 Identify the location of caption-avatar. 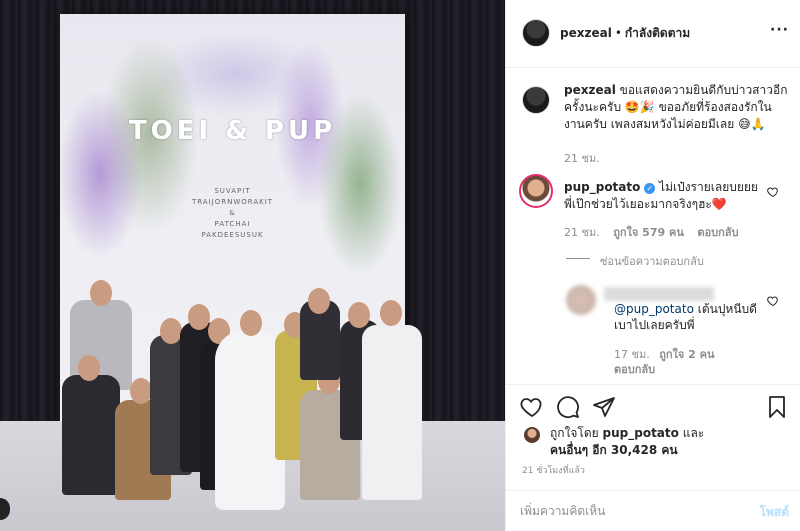
(536, 100).